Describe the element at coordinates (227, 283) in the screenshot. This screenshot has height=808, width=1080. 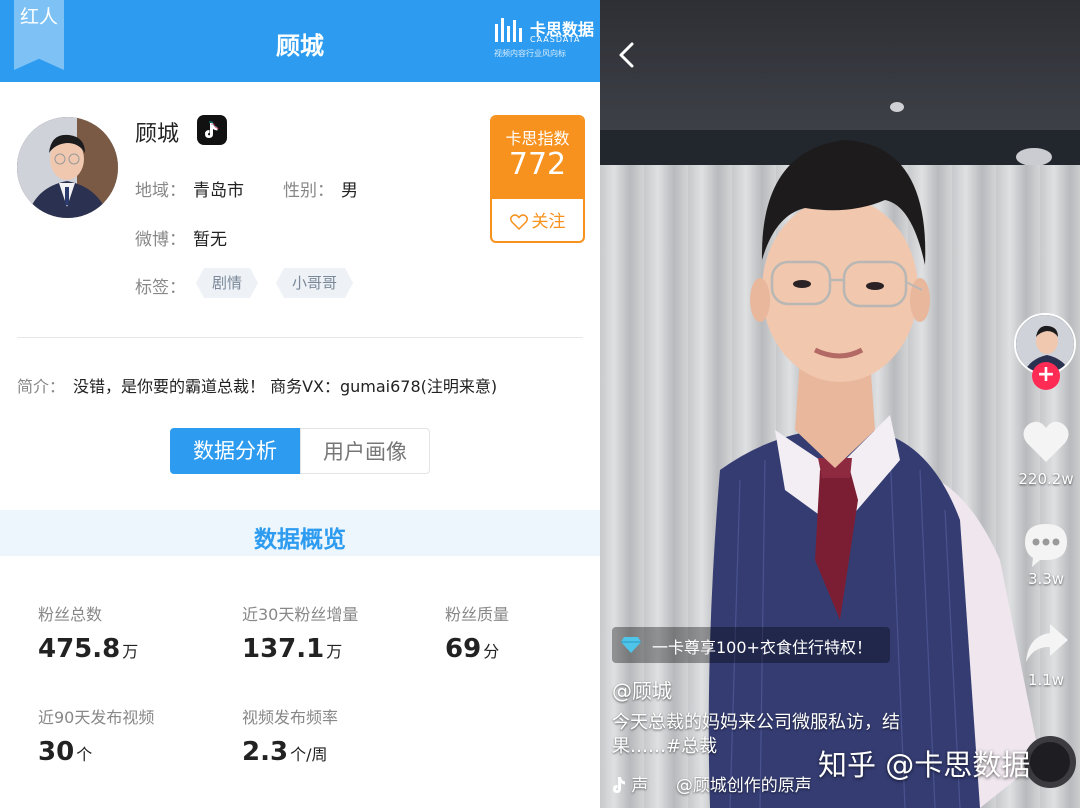
I see `tag-chip: 剧情` at that location.